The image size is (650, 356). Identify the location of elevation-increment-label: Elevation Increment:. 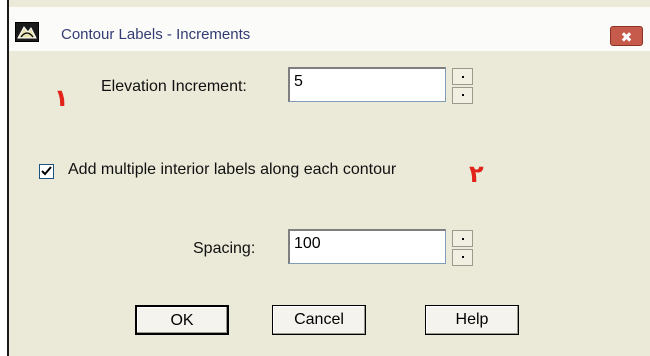
(174, 86).